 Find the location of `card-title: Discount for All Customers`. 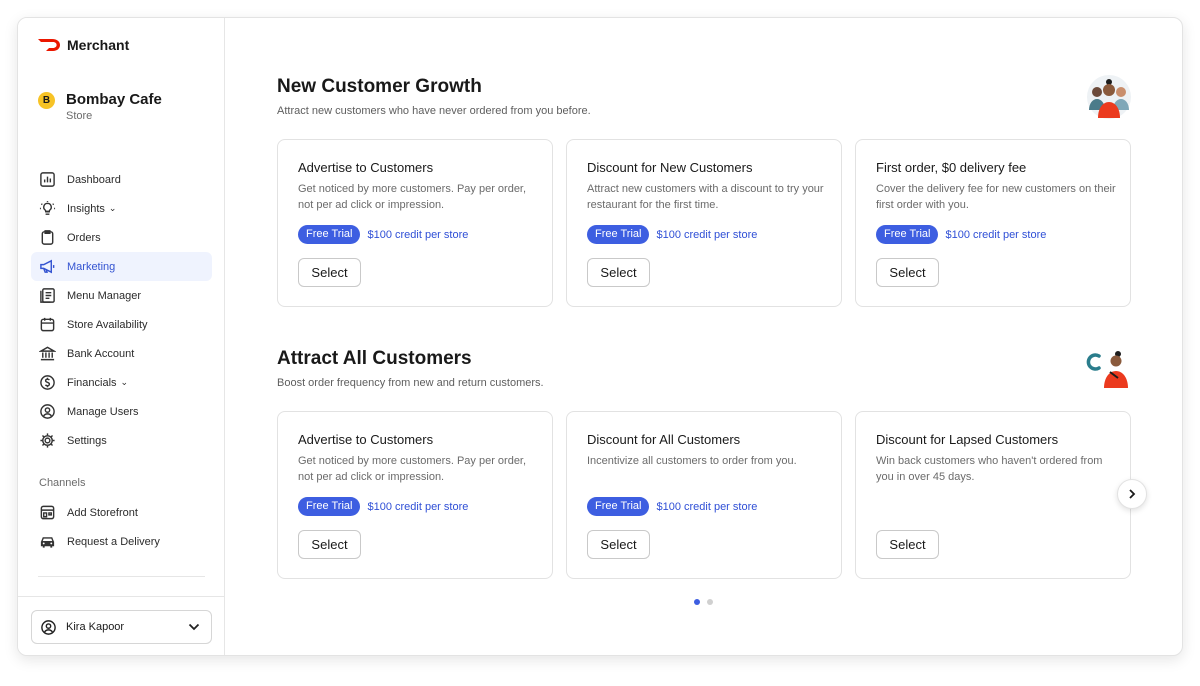

card-title: Discount for All Customers is located at coordinates (664, 439).